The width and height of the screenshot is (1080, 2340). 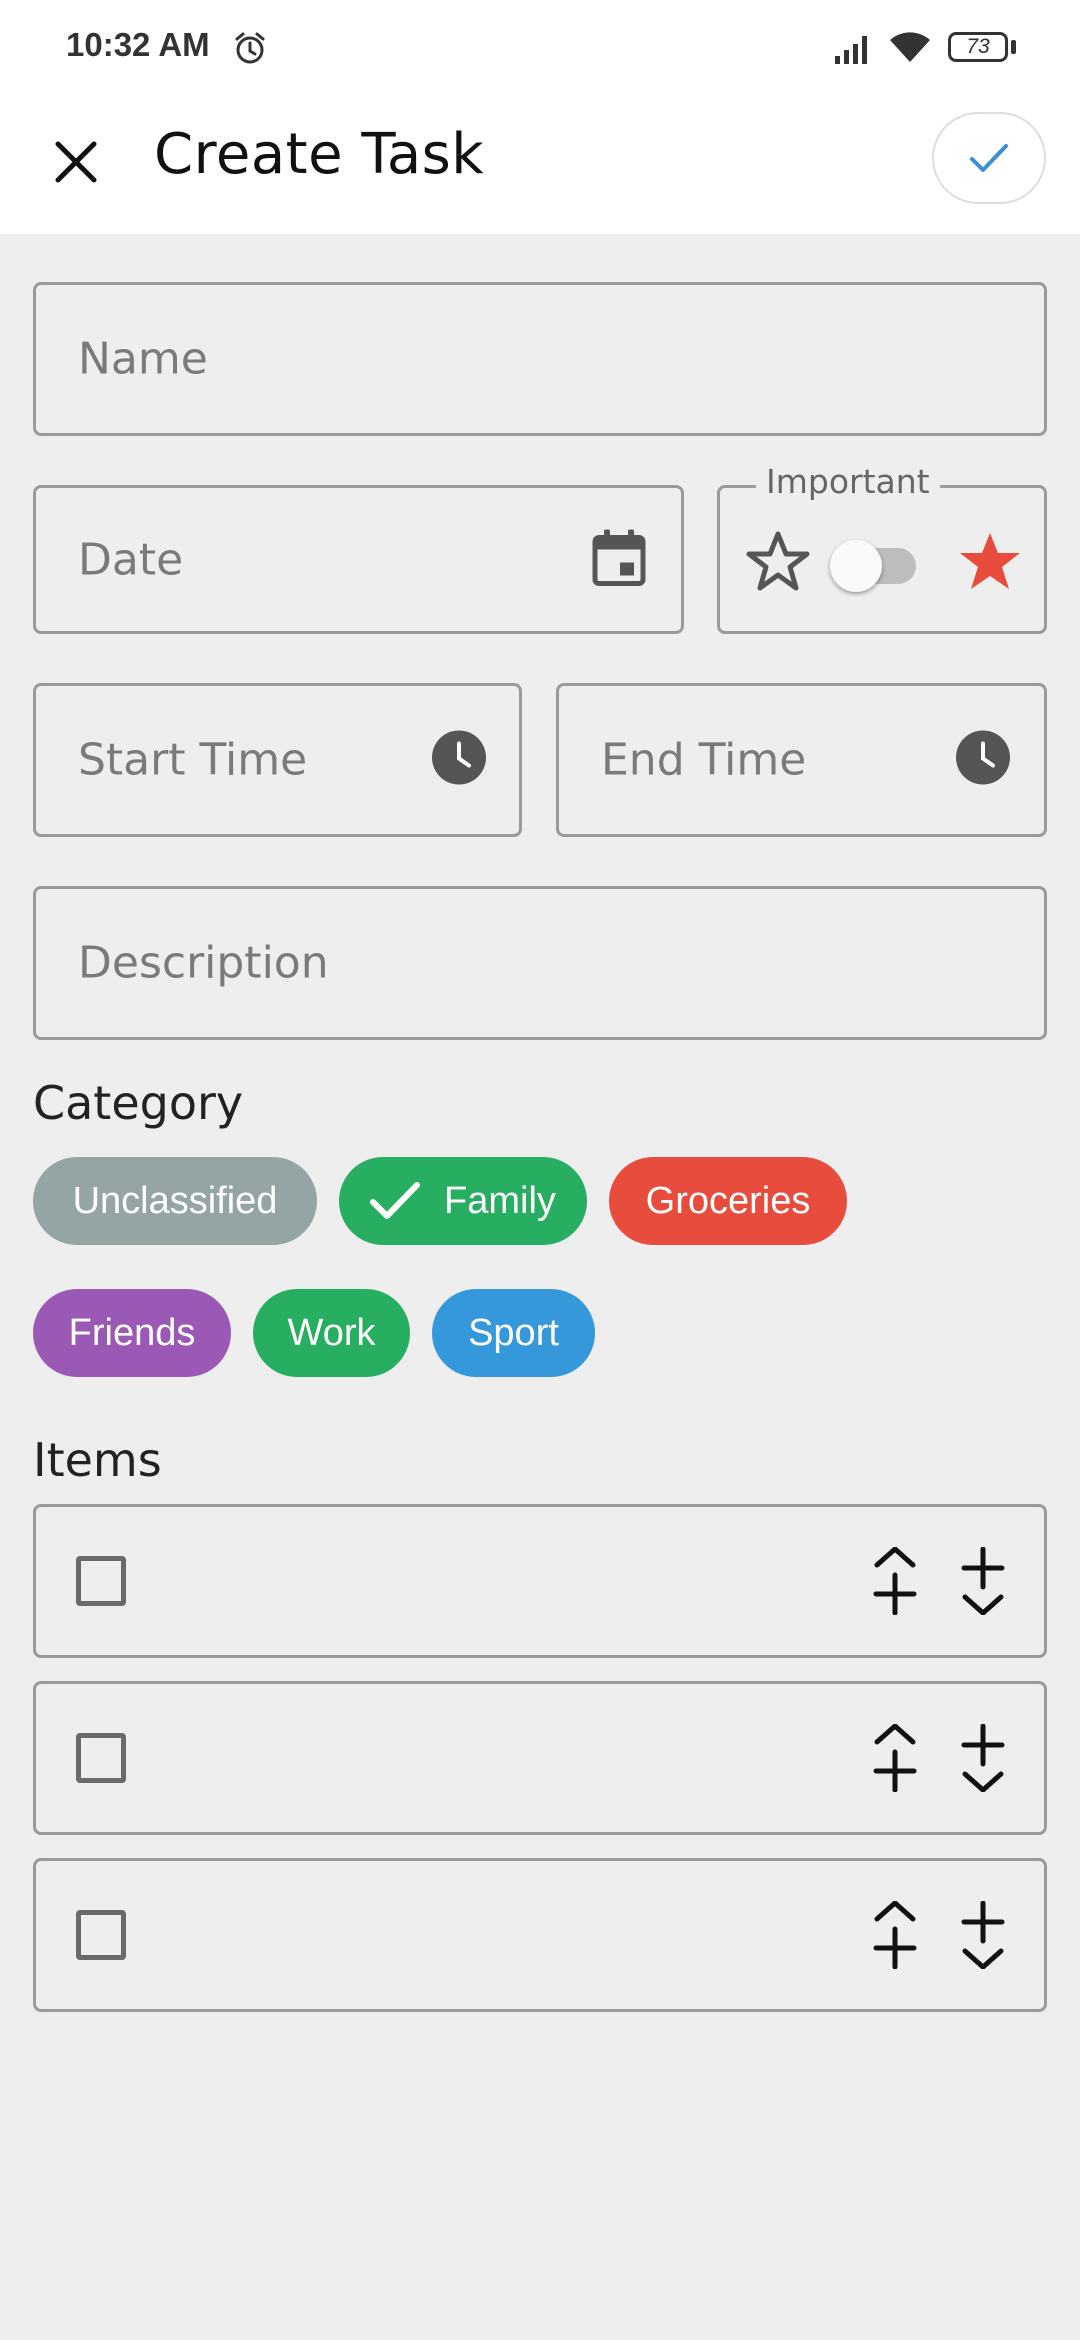 What do you see at coordinates (193, 760) in the screenshot?
I see `start-time-placeholder: Start Time` at bounding box center [193, 760].